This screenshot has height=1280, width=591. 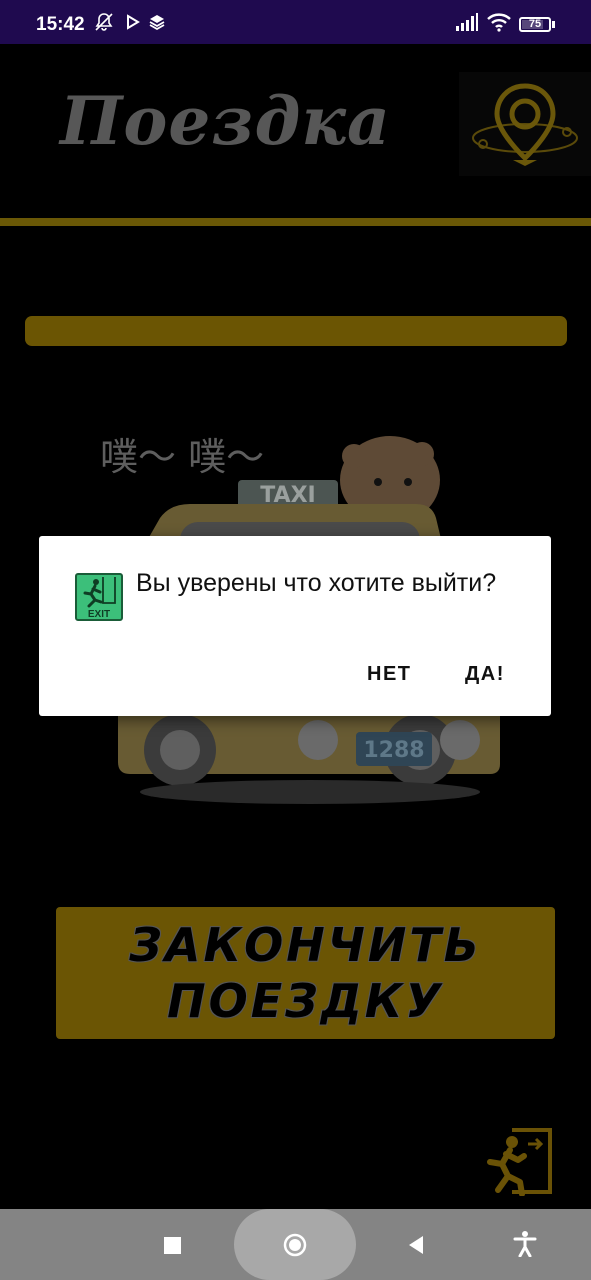 What do you see at coordinates (518, 1160) in the screenshot?
I see `exit-icon` at bounding box center [518, 1160].